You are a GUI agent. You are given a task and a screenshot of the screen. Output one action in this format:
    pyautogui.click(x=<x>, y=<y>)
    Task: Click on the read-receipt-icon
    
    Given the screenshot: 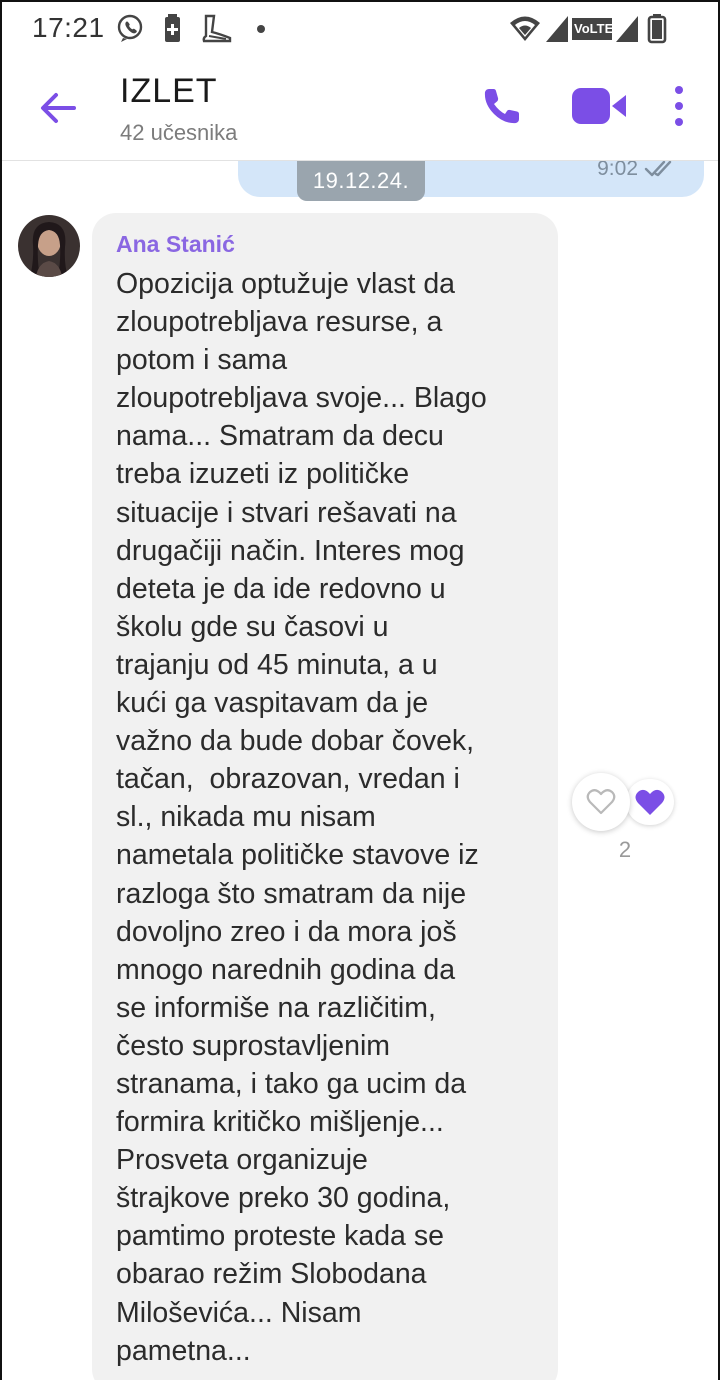 What is the action you would take?
    pyautogui.click(x=658, y=169)
    